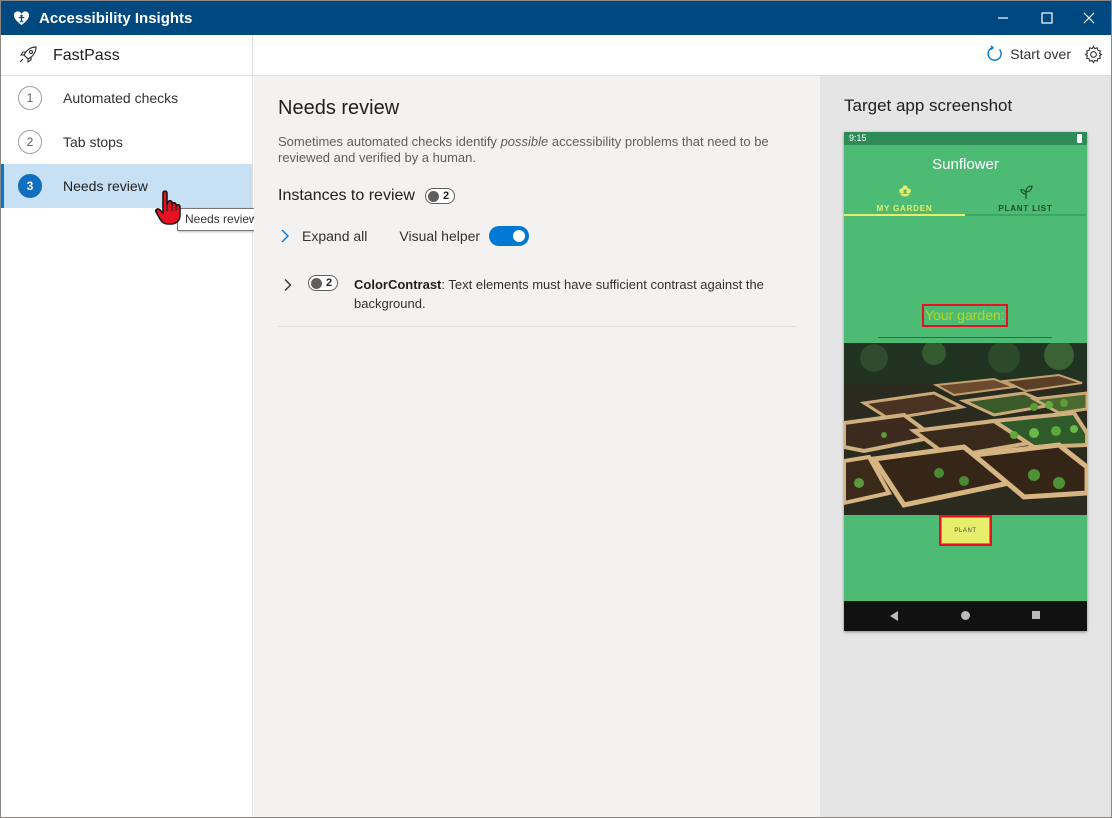 This screenshot has height=818, width=1112. What do you see at coordinates (440, 196) in the screenshot?
I see `instances-count-badge: 2` at bounding box center [440, 196].